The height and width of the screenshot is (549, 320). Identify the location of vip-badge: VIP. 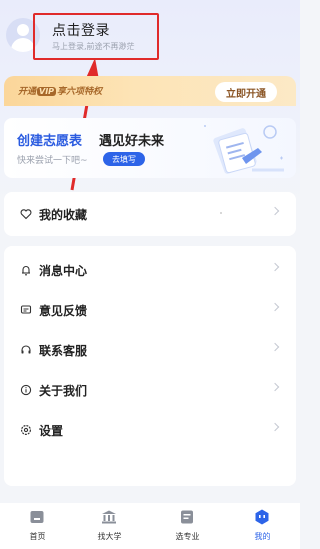
(47, 91).